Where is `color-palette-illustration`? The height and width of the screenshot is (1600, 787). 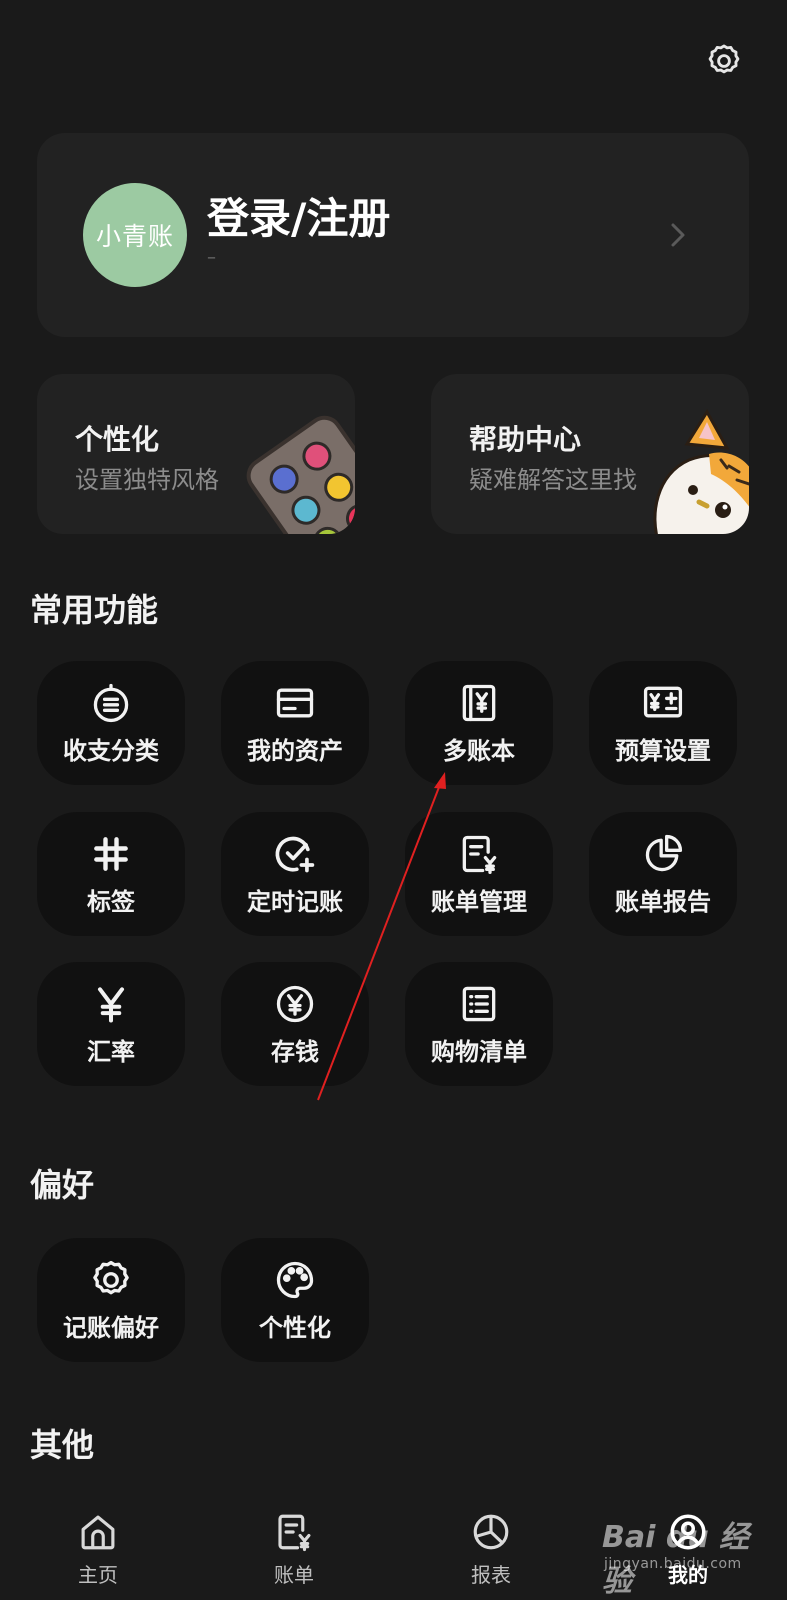 color-palette-illustration is located at coordinates (300, 474).